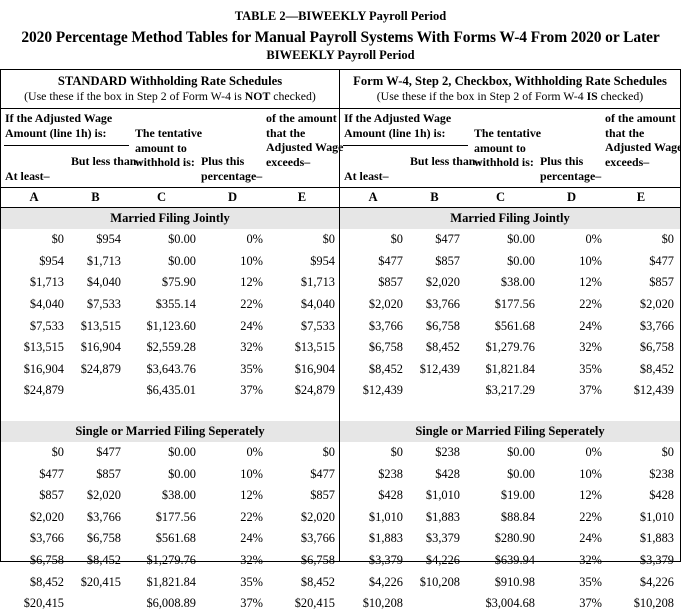 This screenshot has height=615, width=681. Describe the element at coordinates (51, 260) in the screenshot. I see `table-cell-a: $954` at that location.